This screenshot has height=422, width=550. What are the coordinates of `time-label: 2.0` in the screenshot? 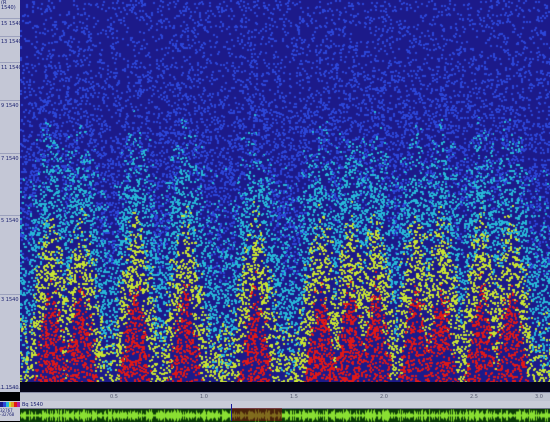 It's located at (384, 397).